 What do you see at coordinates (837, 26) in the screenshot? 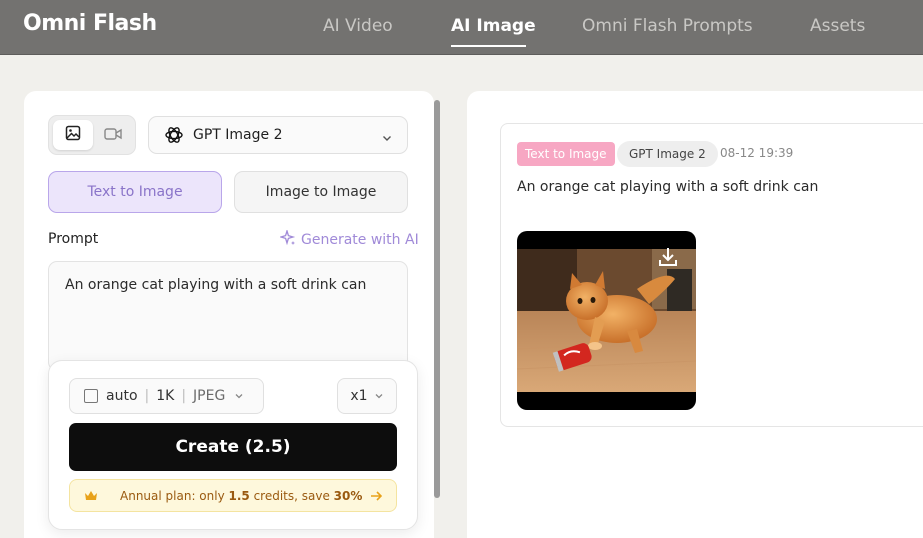
I see `nav-assets: Assets` at bounding box center [837, 26].